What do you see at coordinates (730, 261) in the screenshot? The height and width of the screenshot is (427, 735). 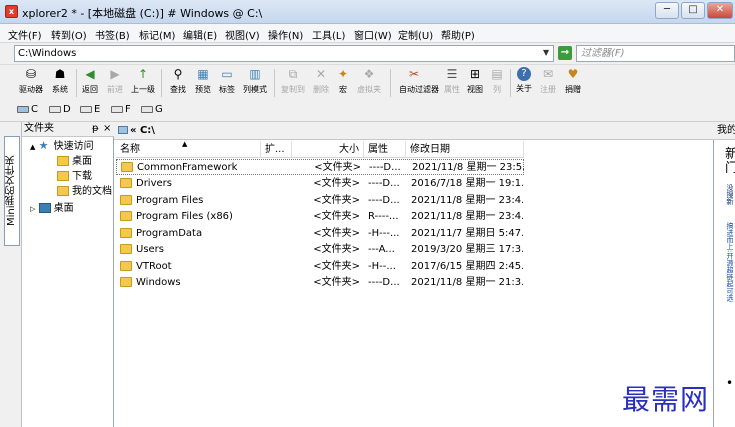 I see `right-panel-link: 搞进而上:开源超链起可选` at bounding box center [730, 261].